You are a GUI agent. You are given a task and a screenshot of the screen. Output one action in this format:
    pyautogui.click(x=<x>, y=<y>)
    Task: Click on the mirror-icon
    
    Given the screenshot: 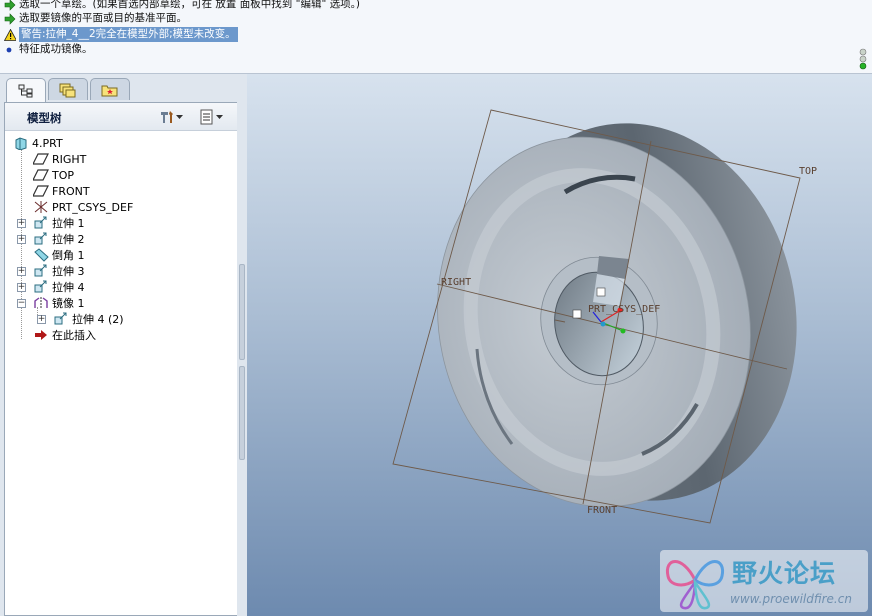 What is the action you would take?
    pyautogui.click(x=41, y=303)
    